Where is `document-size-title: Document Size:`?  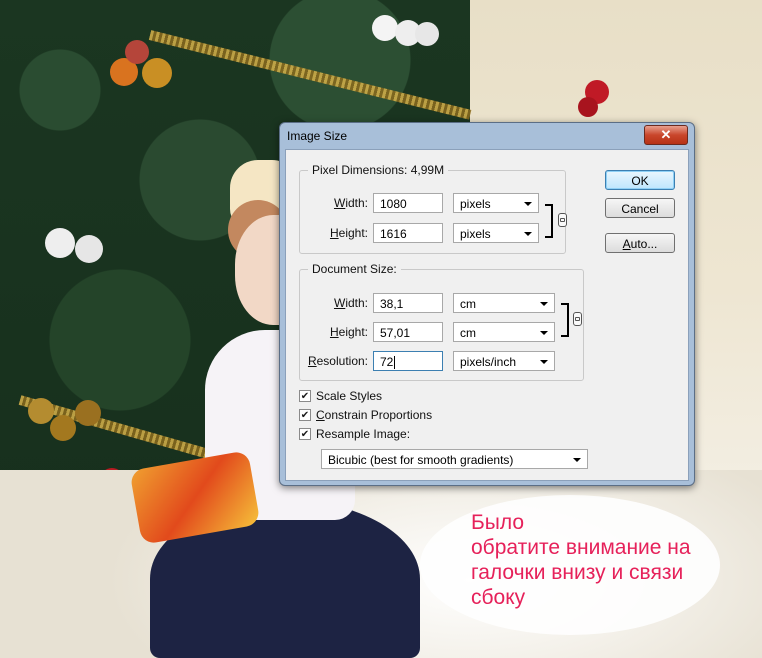
document-size-title: Document Size: is located at coordinates (354, 269).